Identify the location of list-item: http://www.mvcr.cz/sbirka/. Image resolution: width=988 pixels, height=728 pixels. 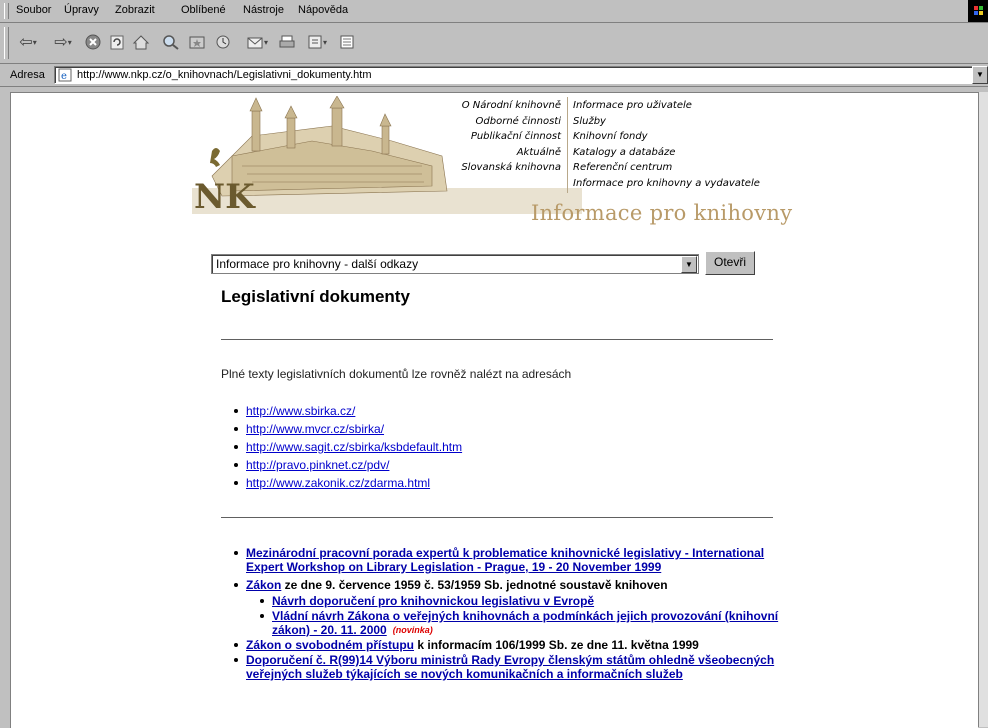
(347, 429).